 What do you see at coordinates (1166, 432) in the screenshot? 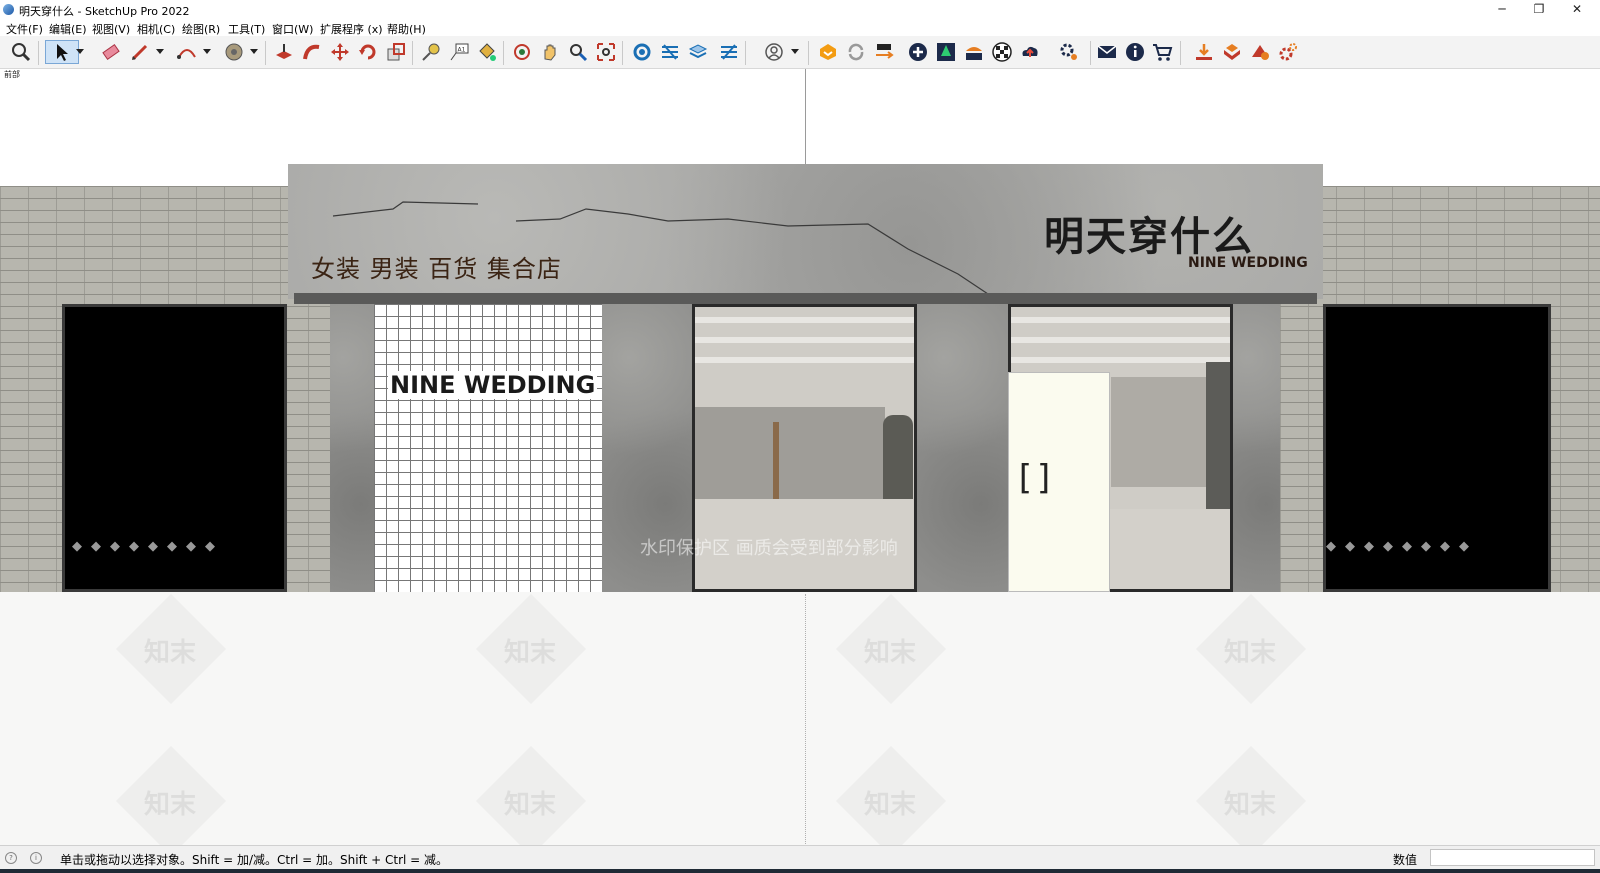
I see `interior-display-wall` at bounding box center [1166, 432].